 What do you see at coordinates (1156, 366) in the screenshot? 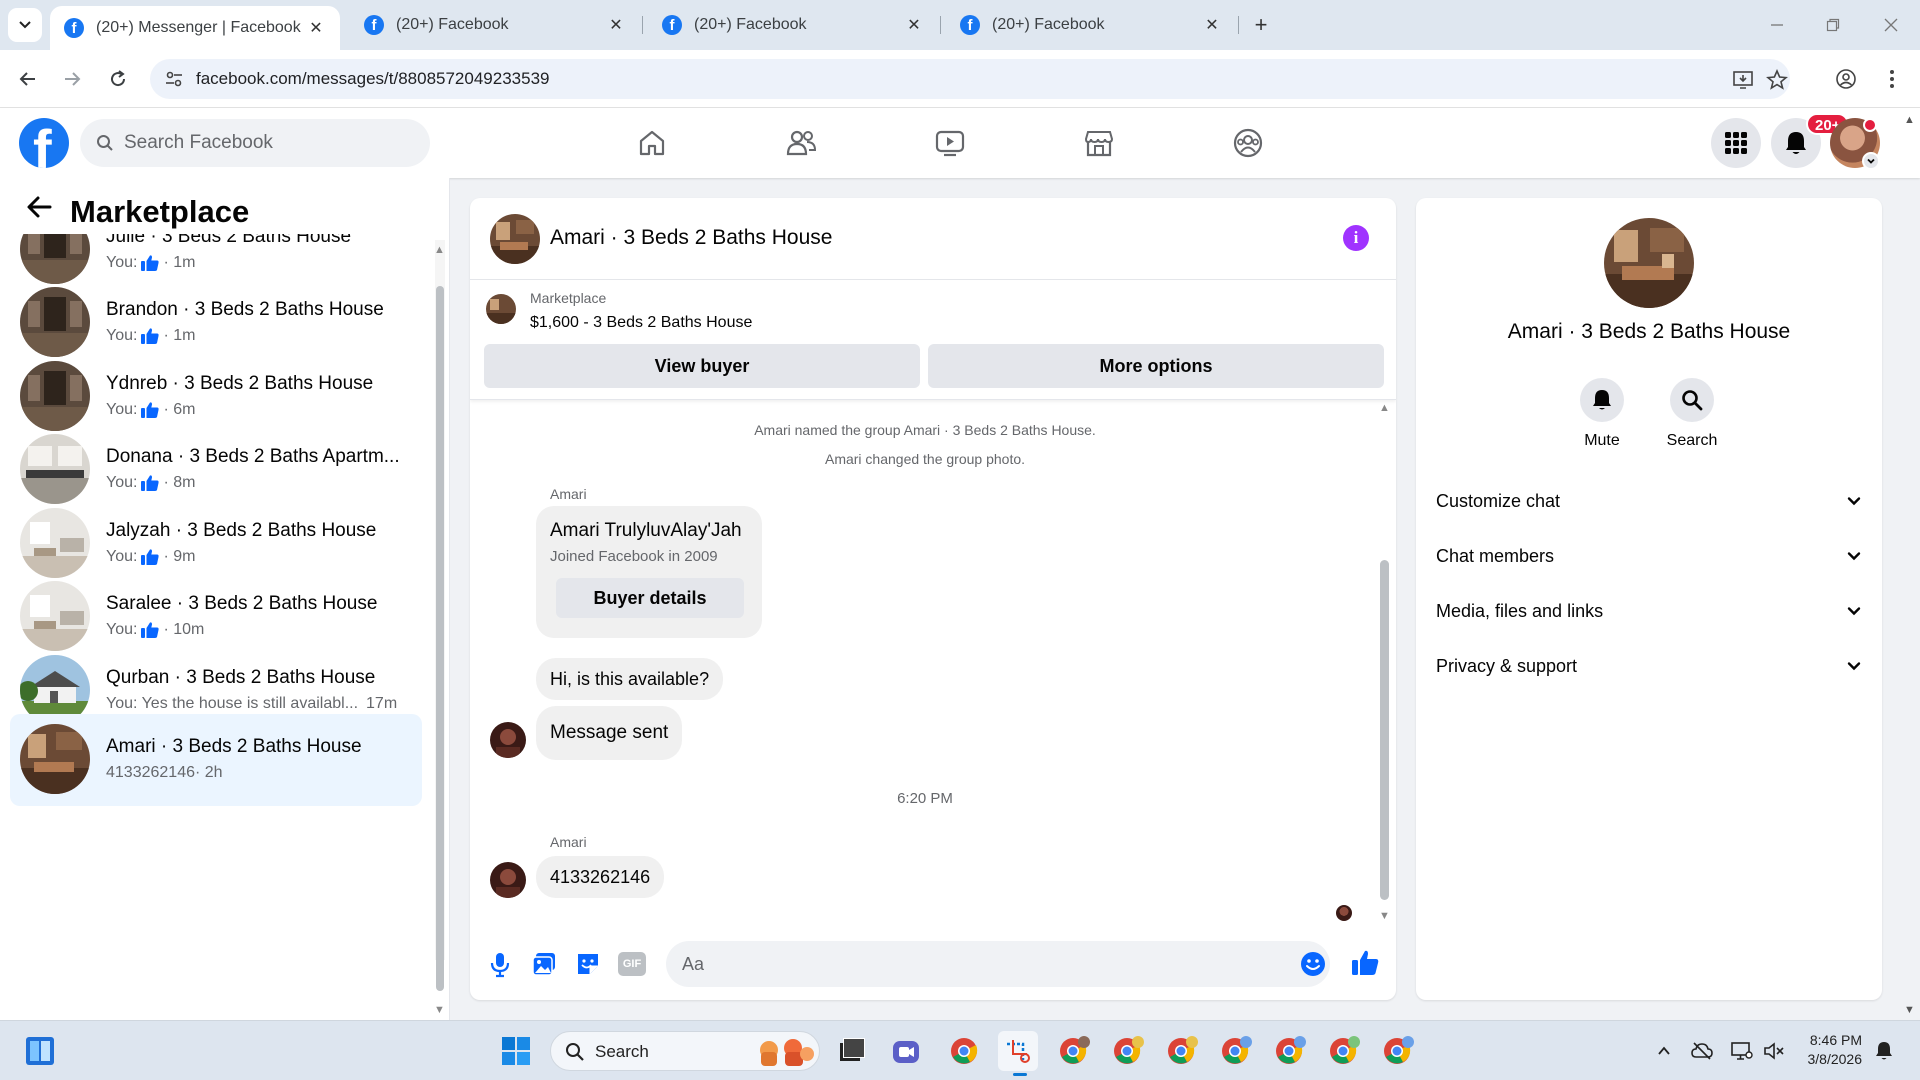
I see `more-options-button: More options` at bounding box center [1156, 366].